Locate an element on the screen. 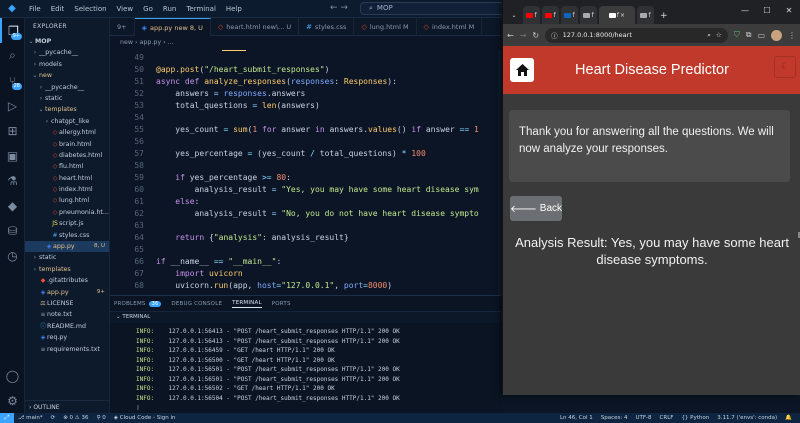 Image resolution: width=800 pixels, height=423 pixels. panel-tab-problems: PROBLEMS 36 is located at coordinates (138, 303).